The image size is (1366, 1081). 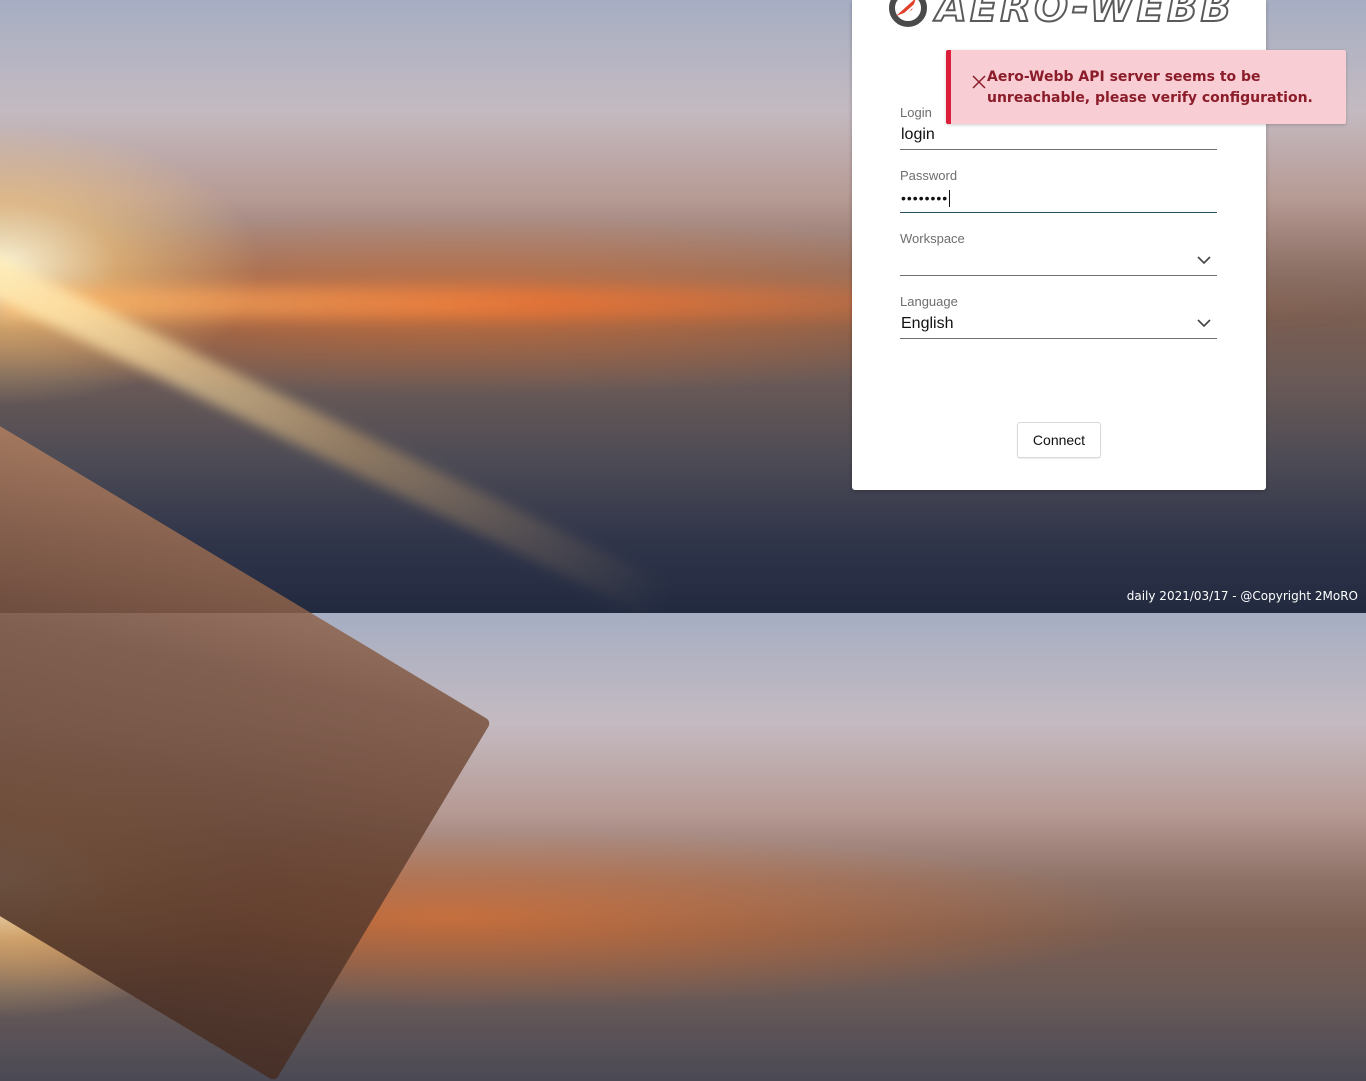 I want to click on text-cursor, so click(x=950, y=198).